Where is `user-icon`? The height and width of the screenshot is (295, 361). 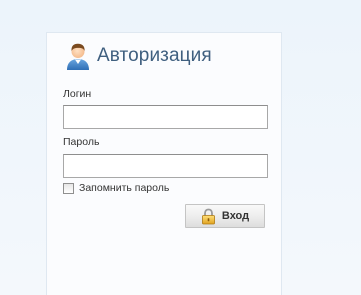 user-icon is located at coordinates (78, 56).